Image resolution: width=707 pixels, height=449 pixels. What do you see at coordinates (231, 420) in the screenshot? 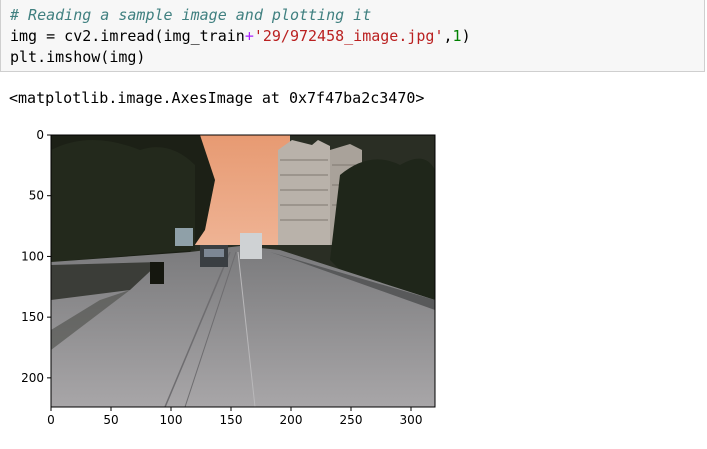
I see `x-tick-label: 150` at bounding box center [231, 420].